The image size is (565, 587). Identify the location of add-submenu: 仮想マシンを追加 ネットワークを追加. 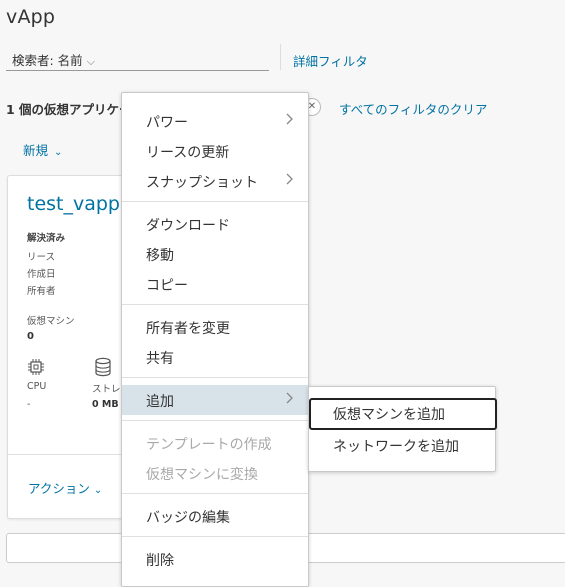
(402, 429).